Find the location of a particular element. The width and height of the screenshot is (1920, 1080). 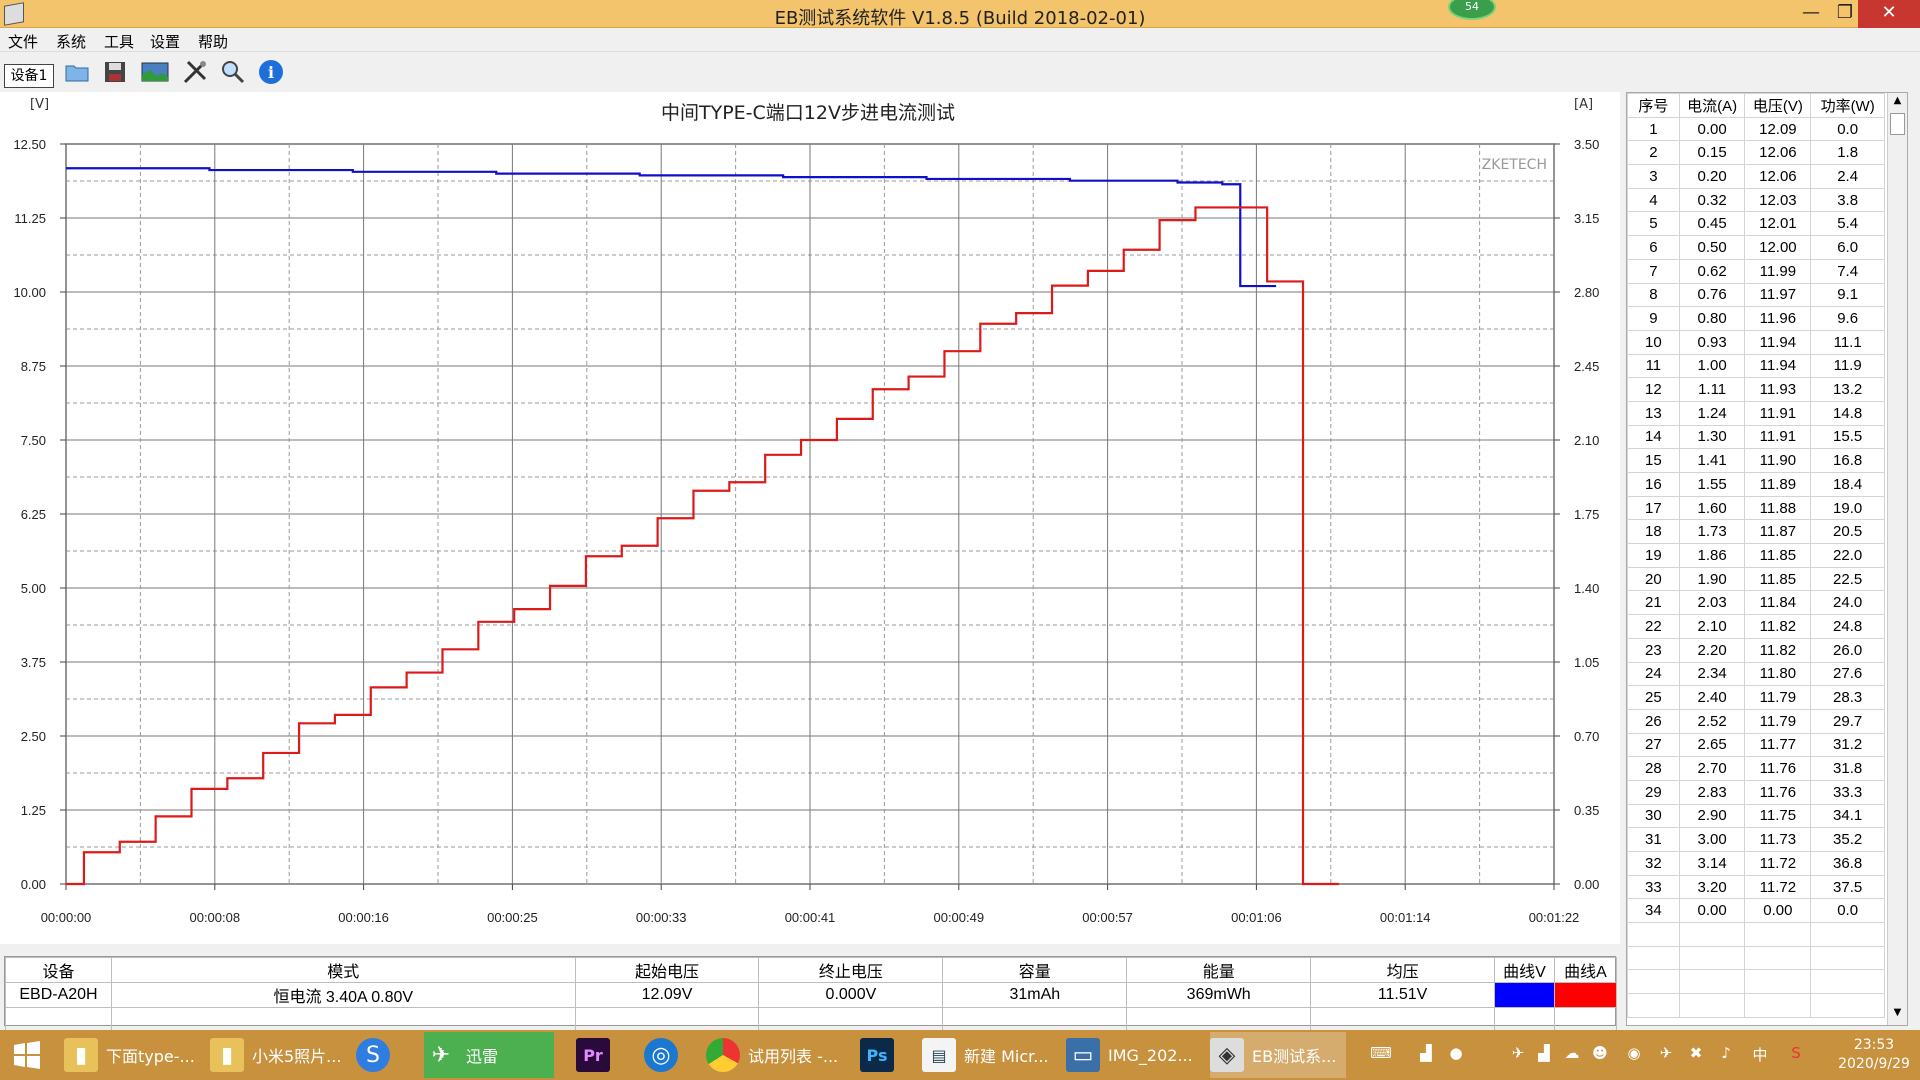

ime-indicator: 中 is located at coordinates (1760, 1054).